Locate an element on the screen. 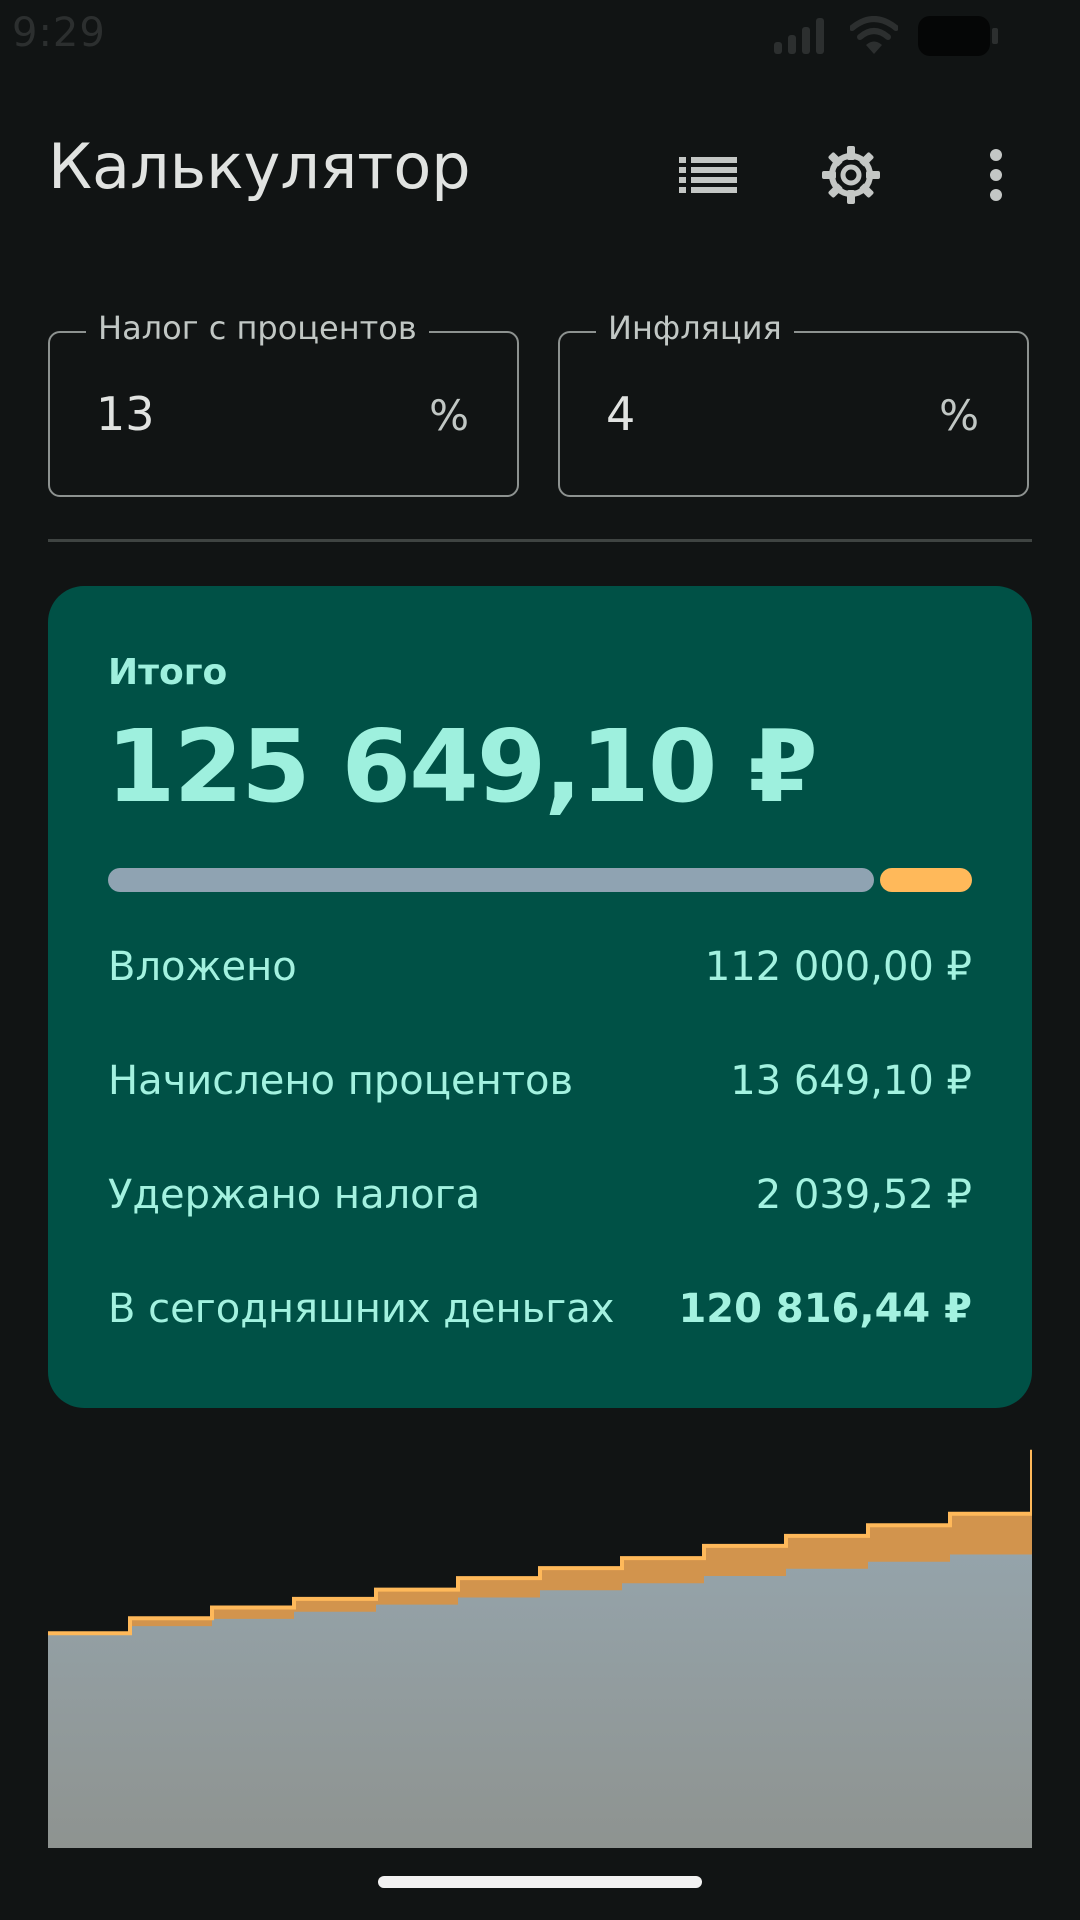  list-icon is located at coordinates (708, 175).